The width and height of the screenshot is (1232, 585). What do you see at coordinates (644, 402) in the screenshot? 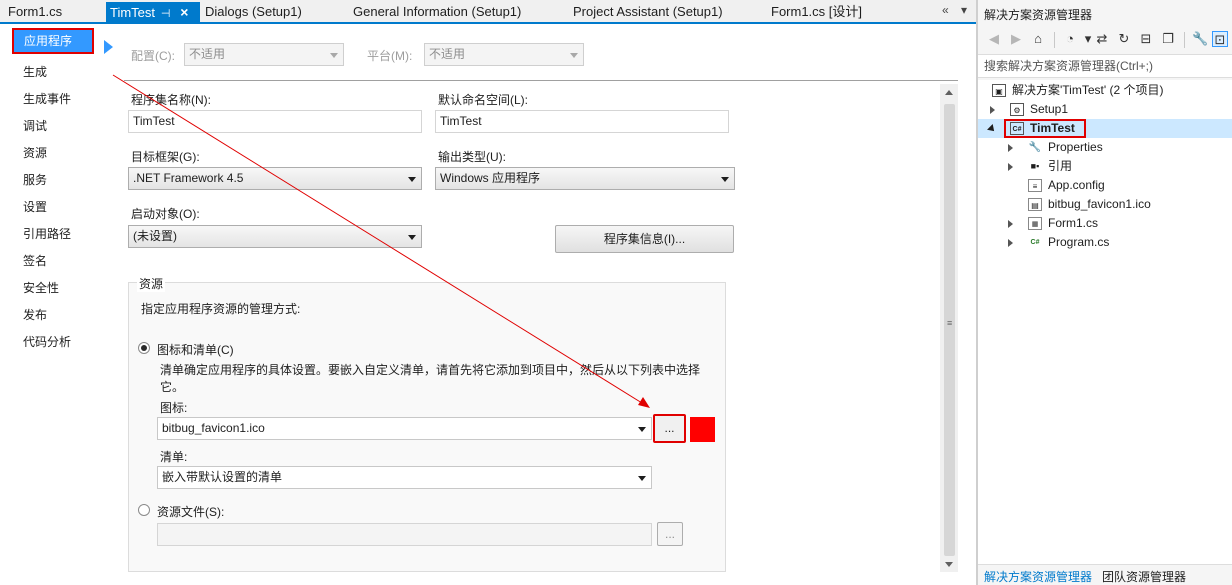
I see `annotation-arrow-head` at bounding box center [644, 402].